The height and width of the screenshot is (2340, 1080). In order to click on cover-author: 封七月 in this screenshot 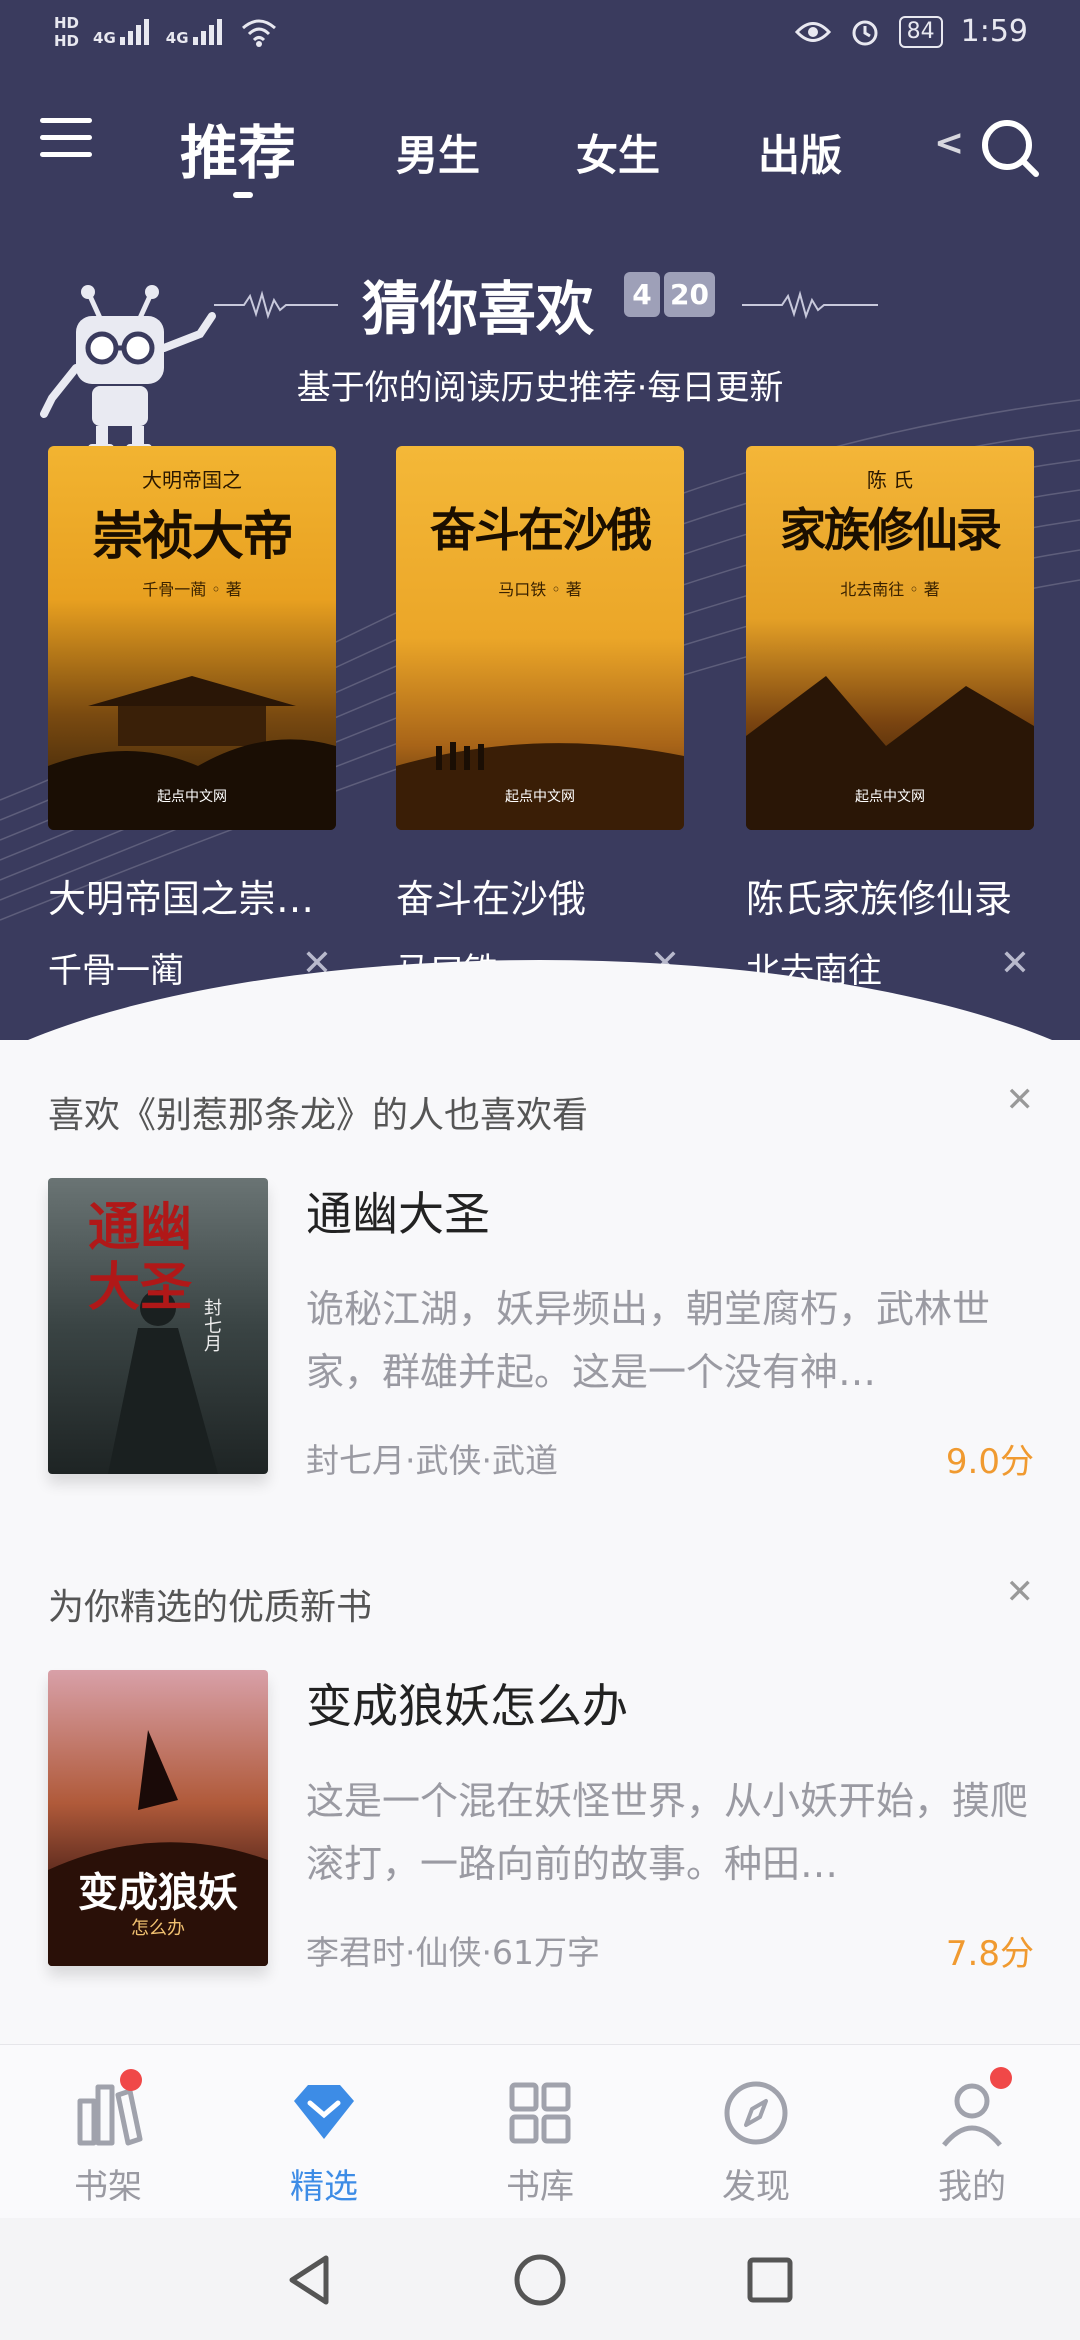, I will do `click(211, 1325)`.